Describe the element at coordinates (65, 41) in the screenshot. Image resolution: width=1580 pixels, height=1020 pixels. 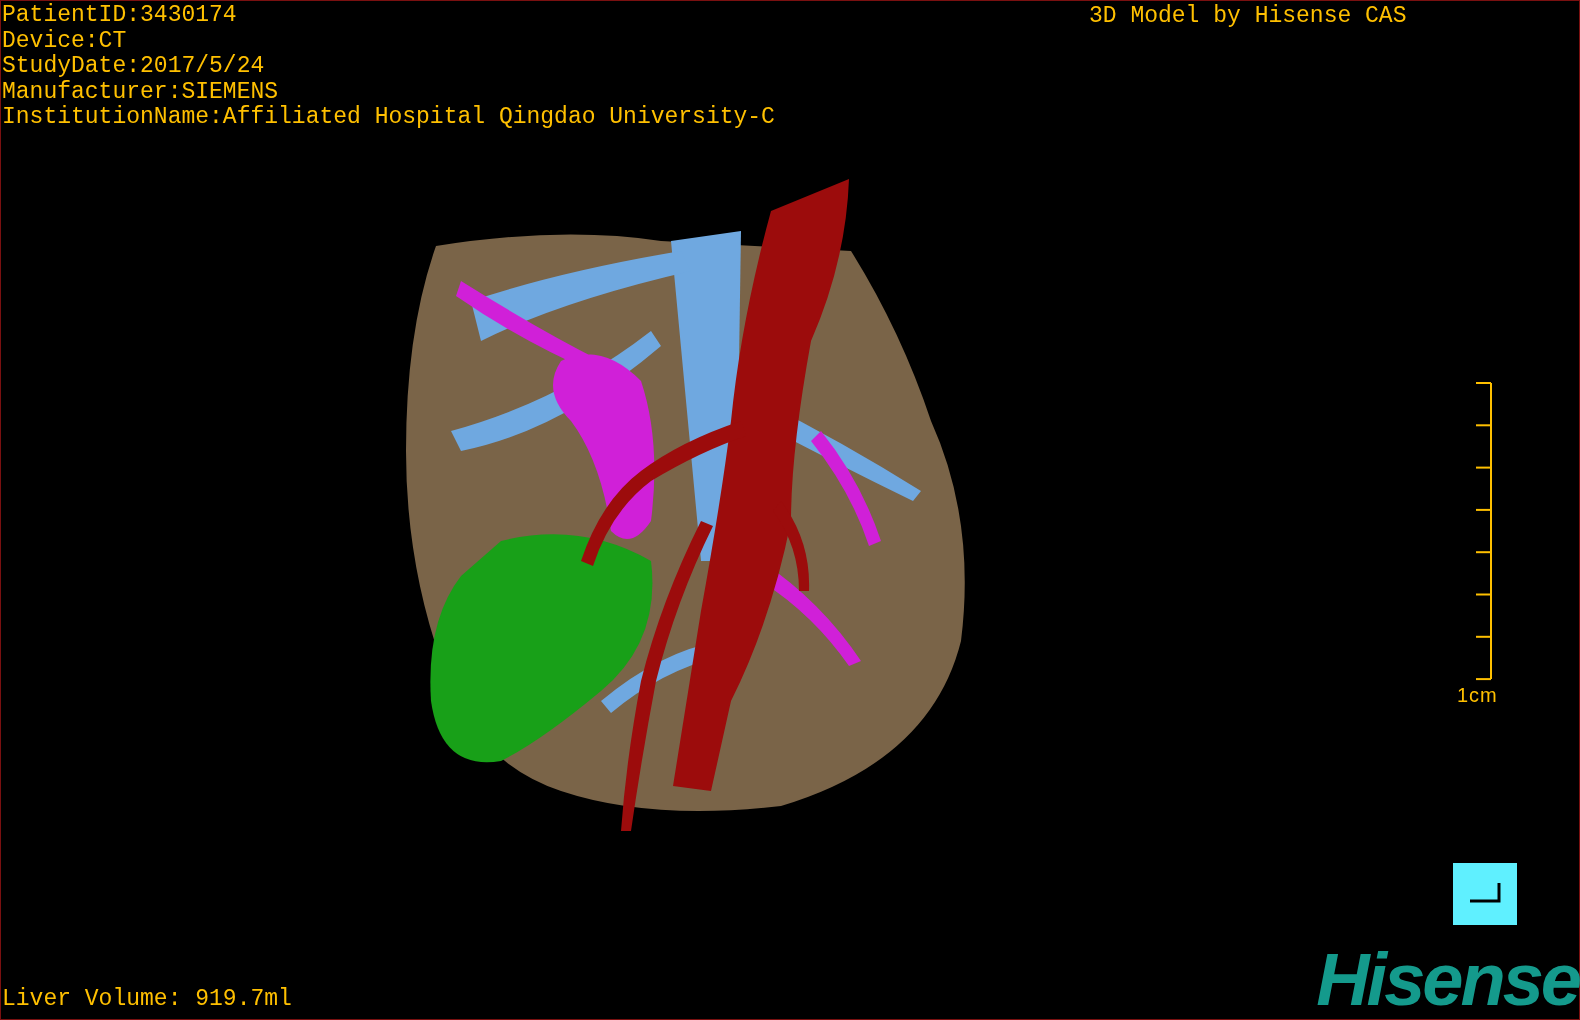
I see `study-info-text: Device:CT` at that location.